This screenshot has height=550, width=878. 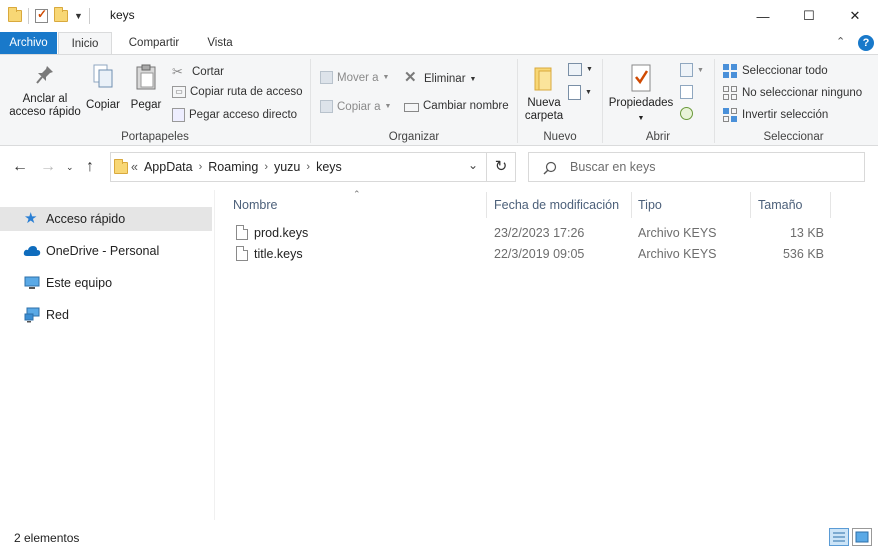 What do you see at coordinates (641, 118) in the screenshot?
I see `properties-dropdown-icon: ▼` at bounding box center [641, 118].